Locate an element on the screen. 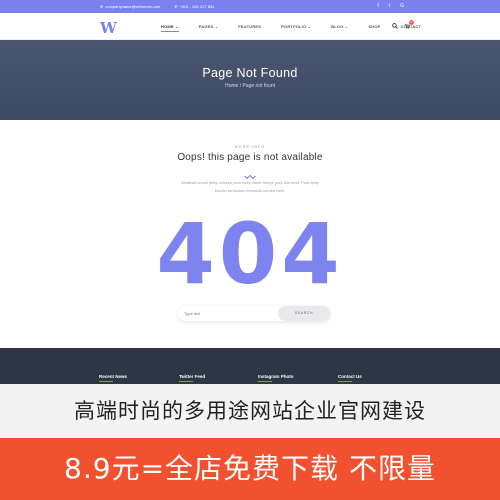 The width and height of the screenshot is (500, 500). nav-blog: BLOG ⌄ is located at coordinates (339, 26).